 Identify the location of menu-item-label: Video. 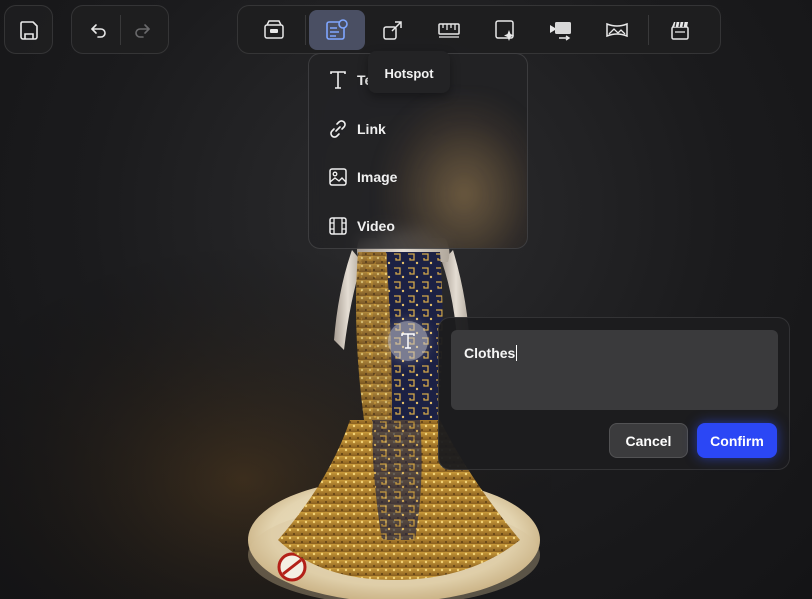
(376, 225).